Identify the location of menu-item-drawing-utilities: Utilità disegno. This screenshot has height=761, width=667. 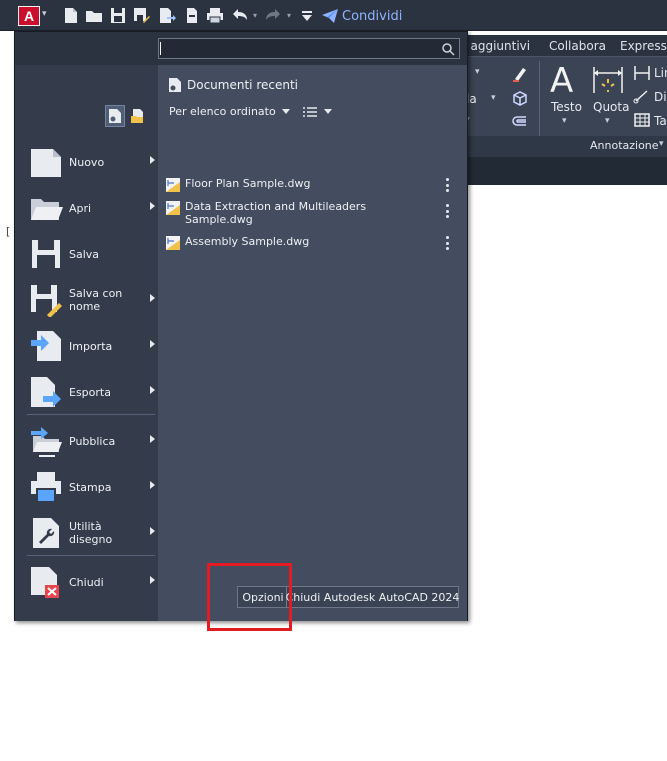
(91, 533).